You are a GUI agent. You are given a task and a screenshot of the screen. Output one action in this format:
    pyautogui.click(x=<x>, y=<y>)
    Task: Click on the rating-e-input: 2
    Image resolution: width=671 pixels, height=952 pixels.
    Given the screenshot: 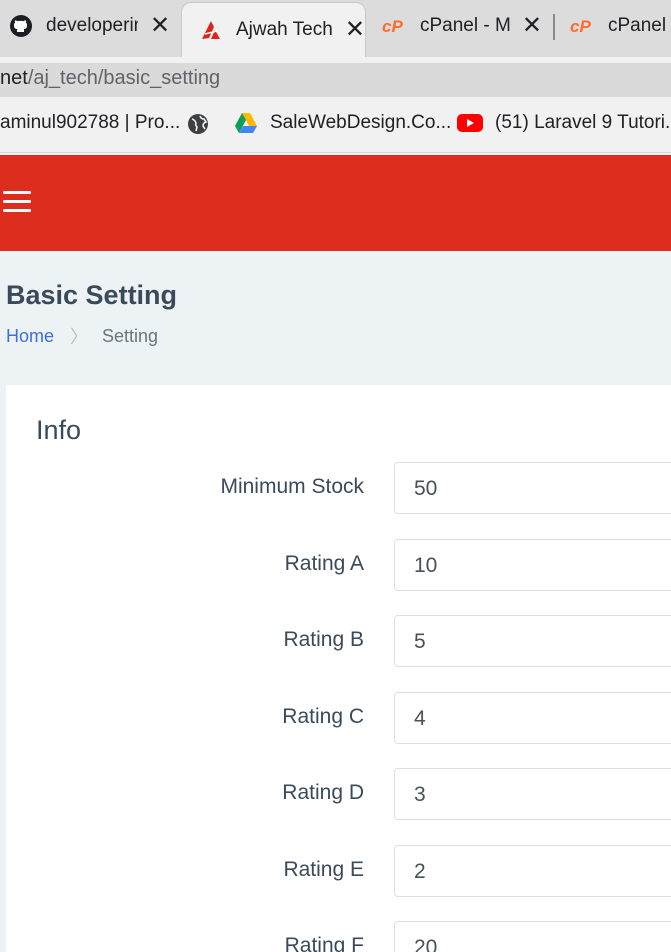 What is the action you would take?
    pyautogui.click(x=532, y=871)
    